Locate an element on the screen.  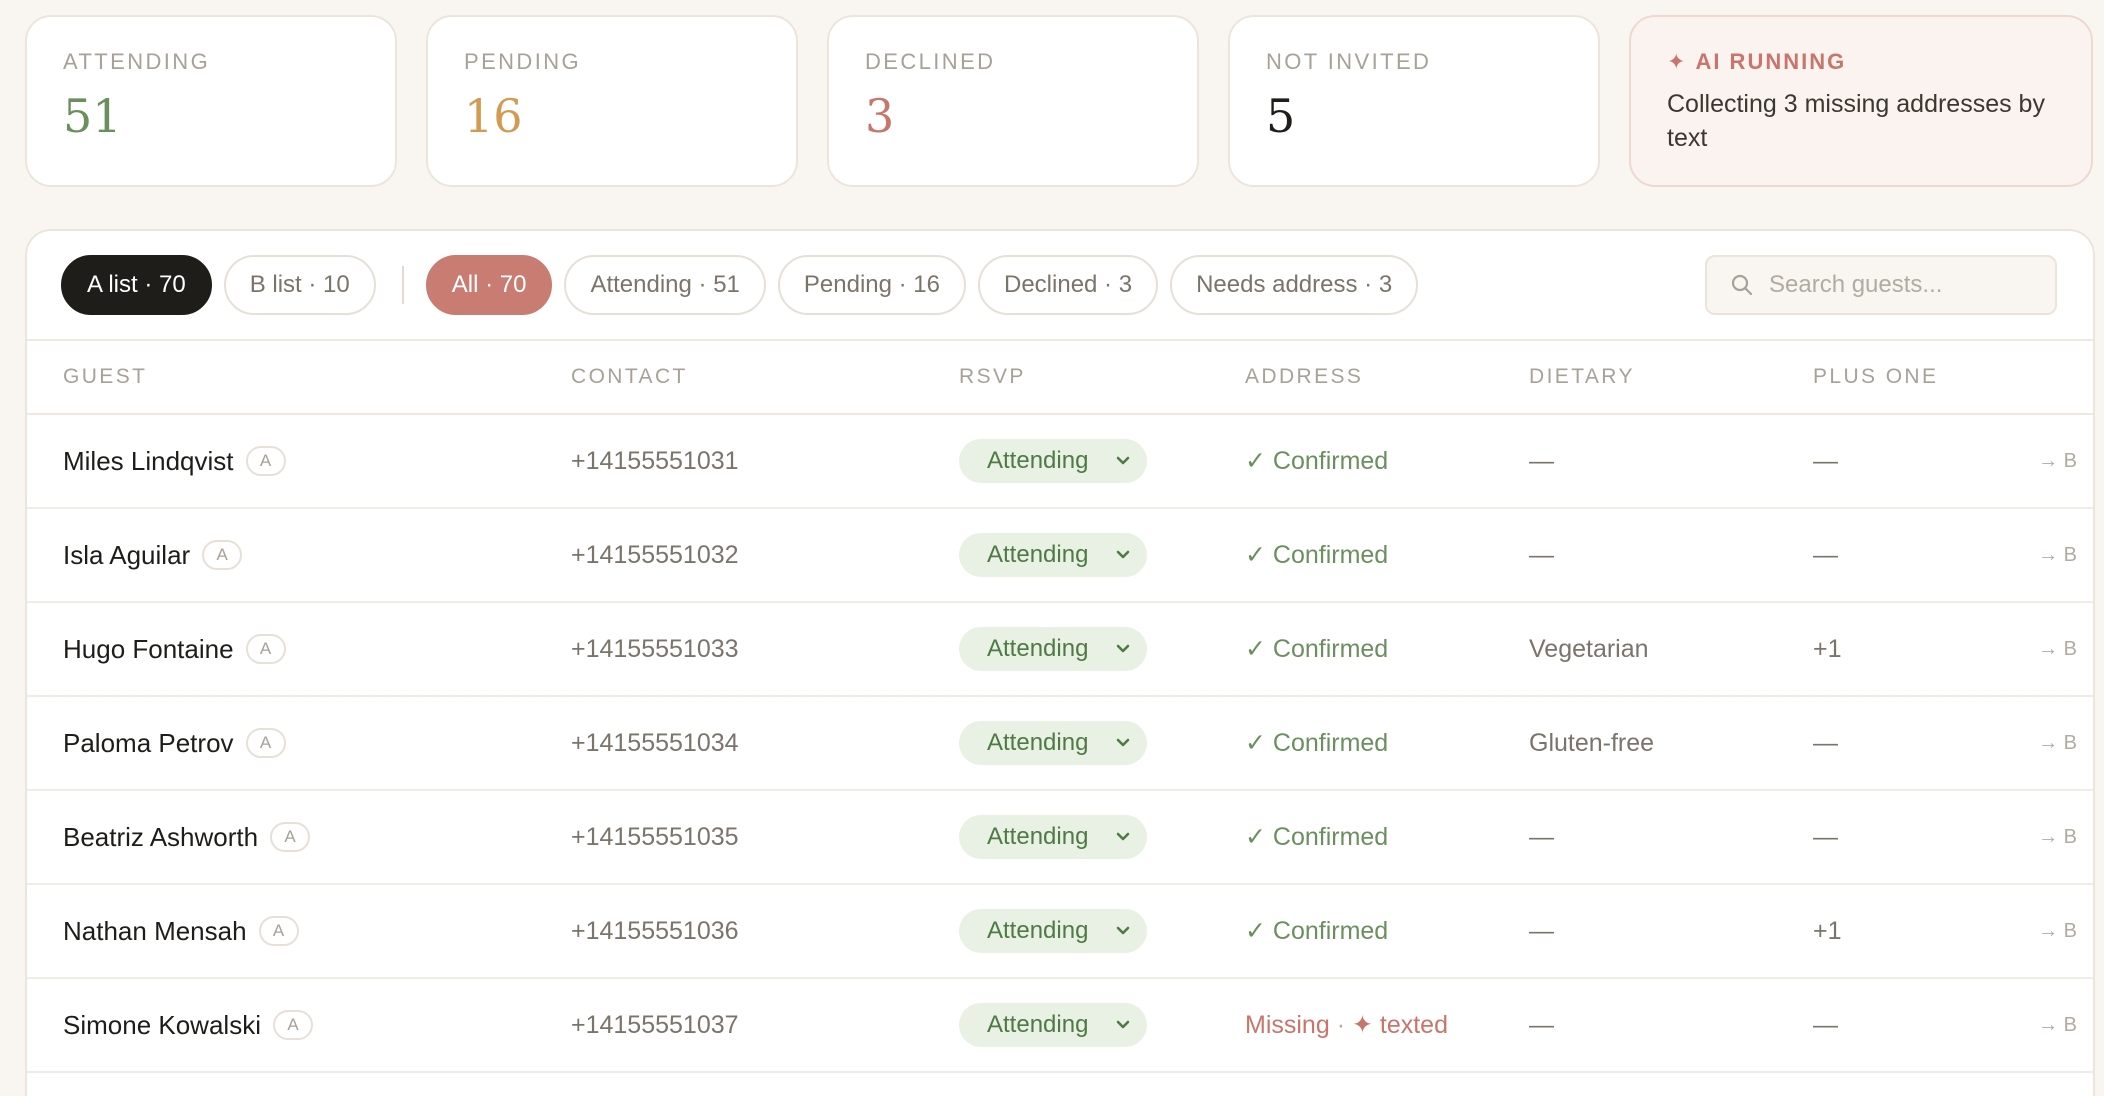
list-tab-a: A list · 70 is located at coordinates (136, 285).